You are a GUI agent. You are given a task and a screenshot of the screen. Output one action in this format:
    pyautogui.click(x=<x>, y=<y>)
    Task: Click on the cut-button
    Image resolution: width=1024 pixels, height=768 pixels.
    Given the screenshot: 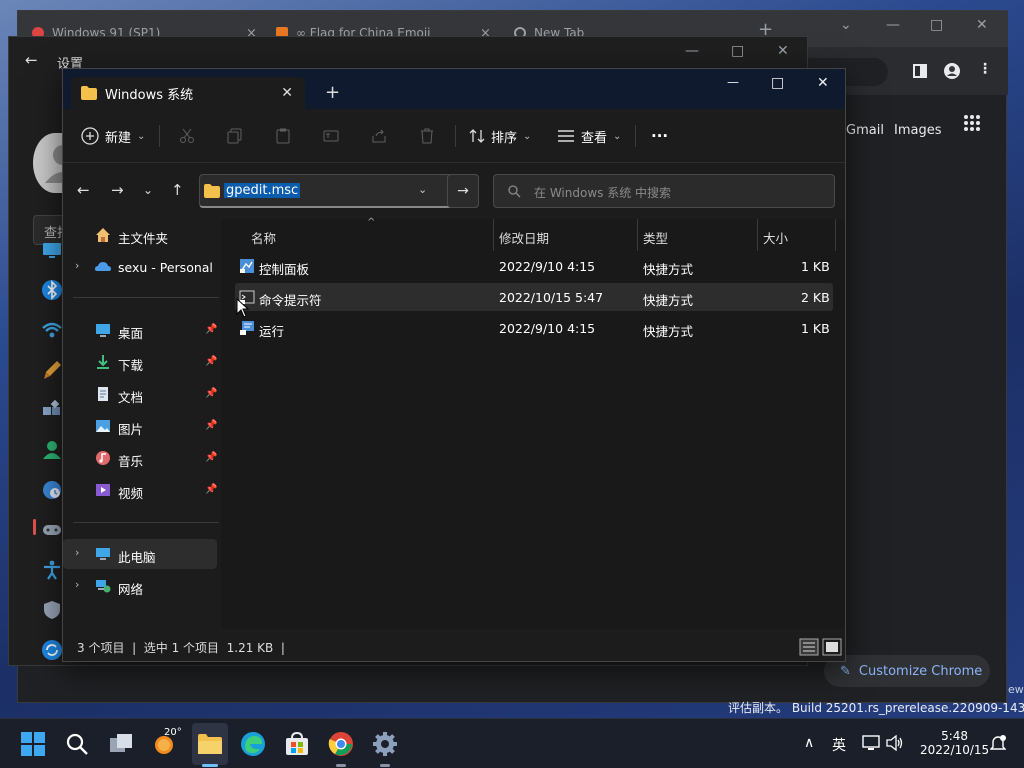 What is the action you would take?
    pyautogui.click(x=187, y=136)
    